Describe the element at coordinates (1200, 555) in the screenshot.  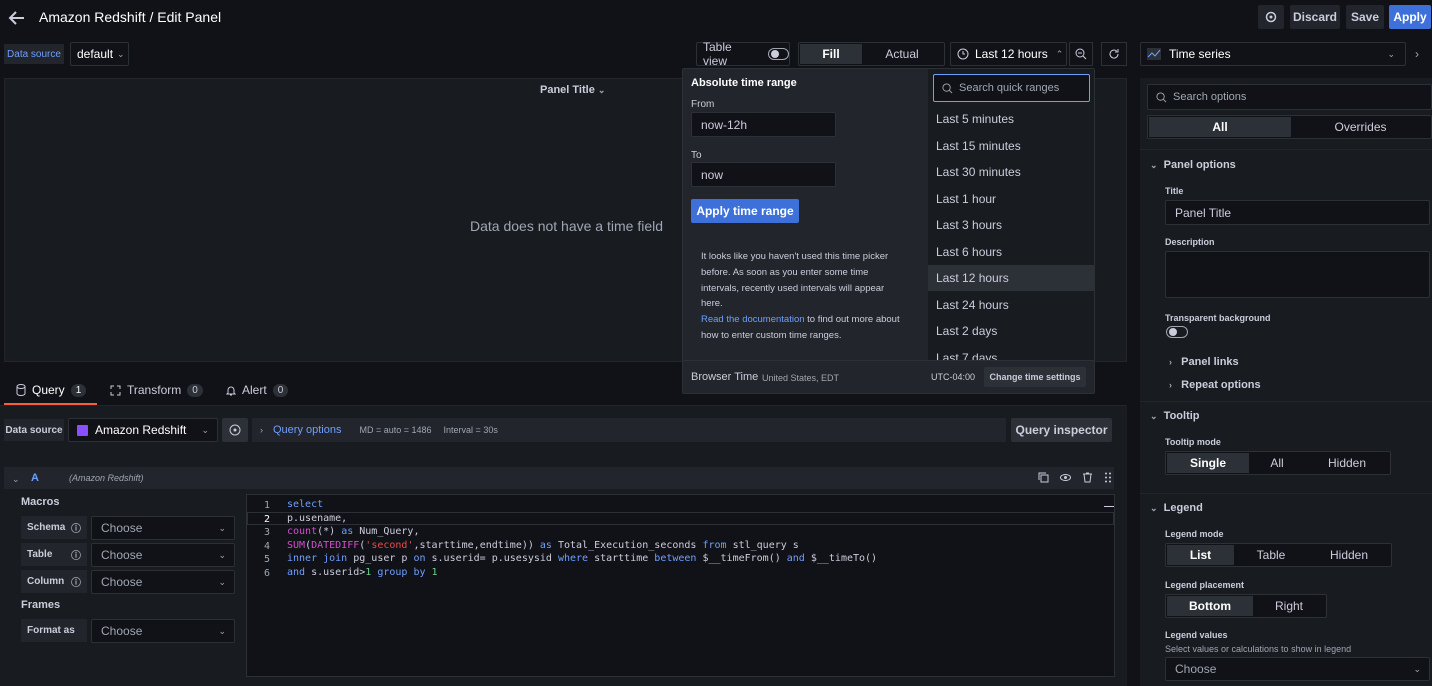
I see `legend-list-option: List` at that location.